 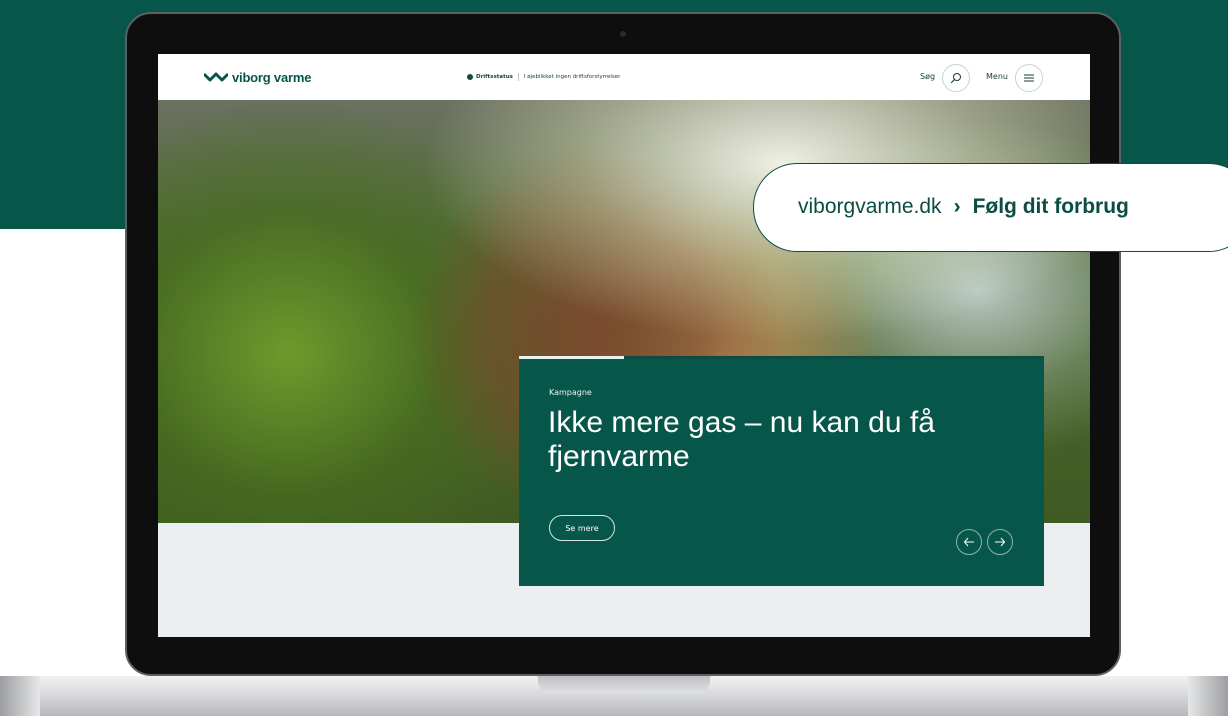 I want to click on url-callout-bubble: viborgvarme.dk › Følg dit forbrug, so click(x=990, y=207).